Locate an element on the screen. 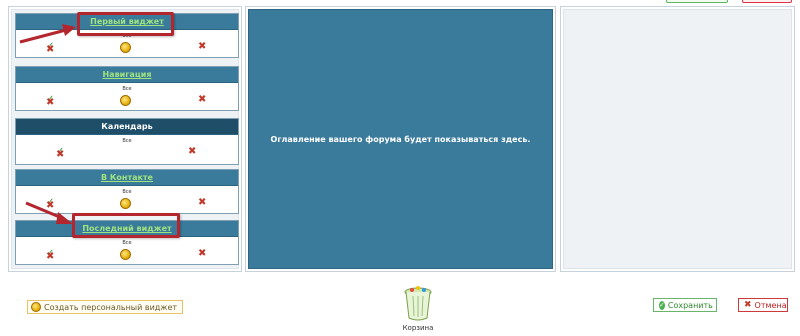 This screenshot has width=800, height=336. cancel-label: Отмена is located at coordinates (770, 305).